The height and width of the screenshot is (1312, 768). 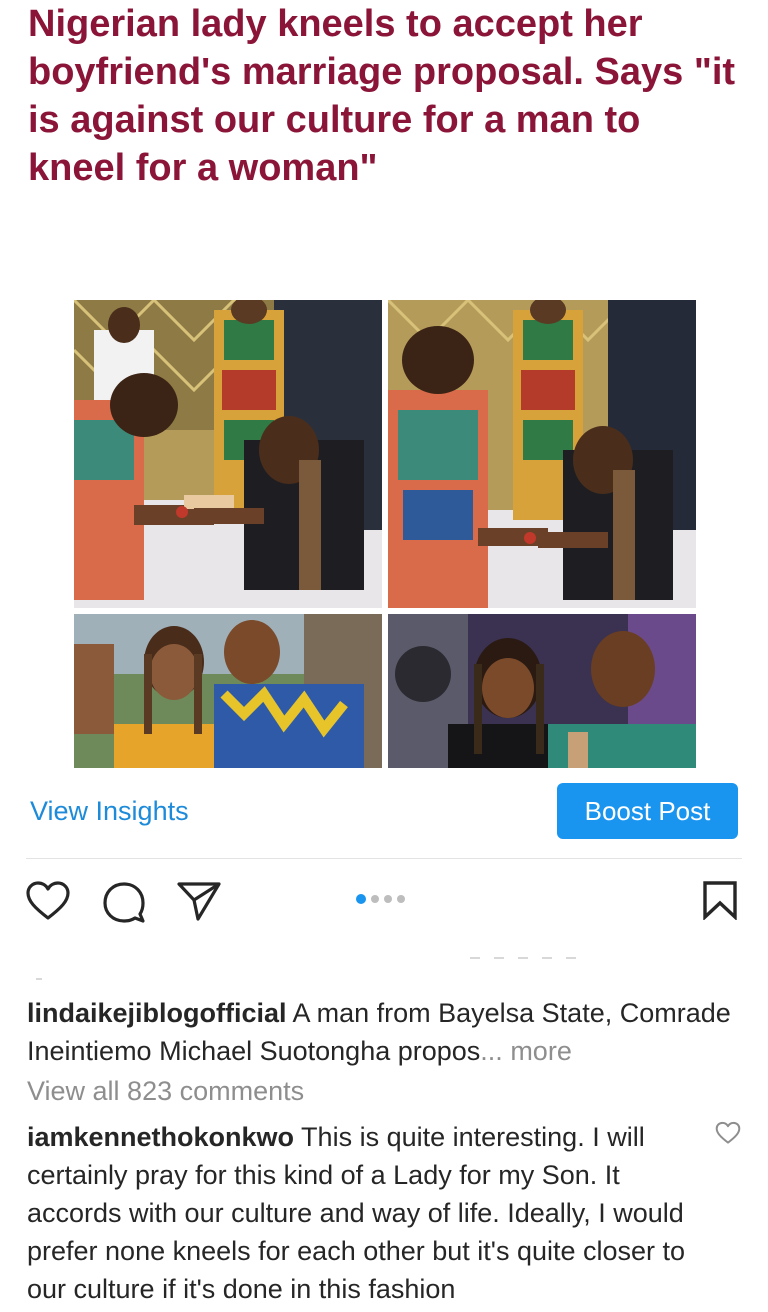 I want to click on comment-username: iamkennethokonkwo, so click(x=160, y=1137).